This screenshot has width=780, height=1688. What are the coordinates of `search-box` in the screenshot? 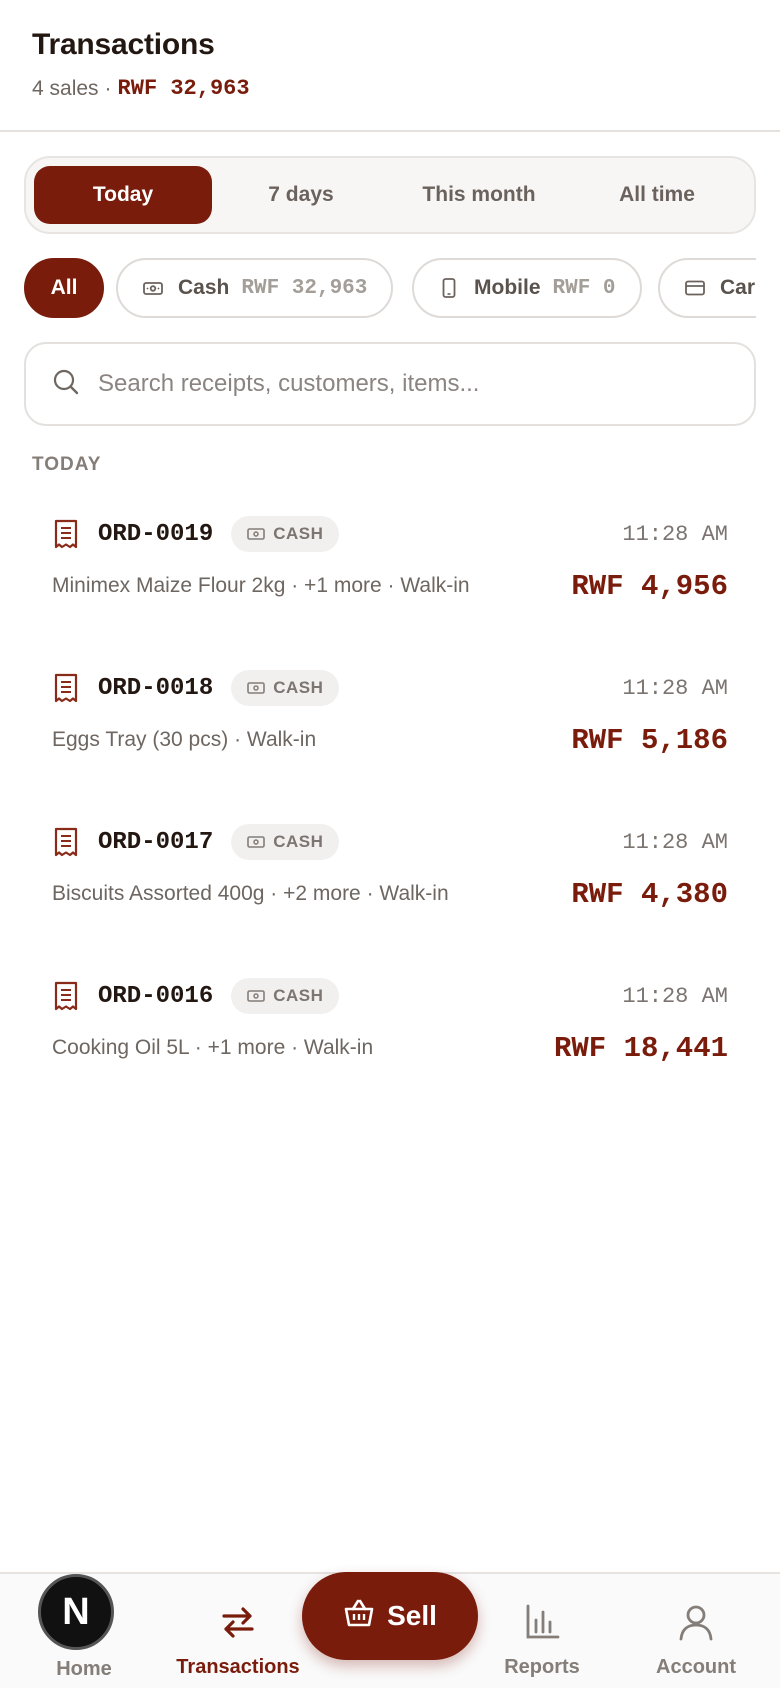 It's located at (390, 384).